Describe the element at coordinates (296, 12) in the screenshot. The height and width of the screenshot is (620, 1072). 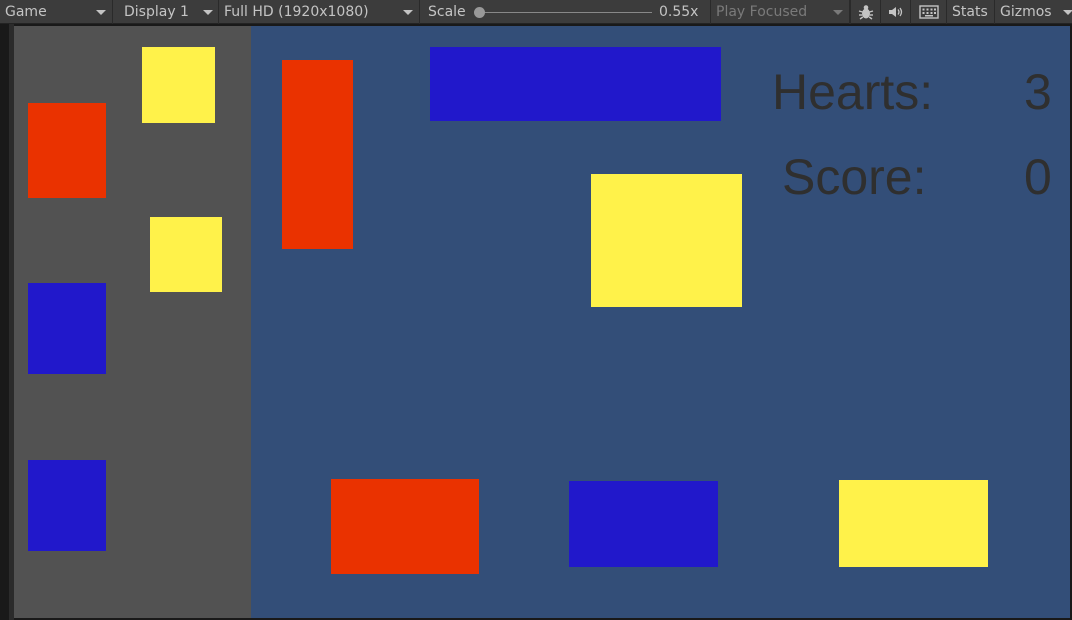
I see `resolution-label: Full HD (1920x1080)` at that location.